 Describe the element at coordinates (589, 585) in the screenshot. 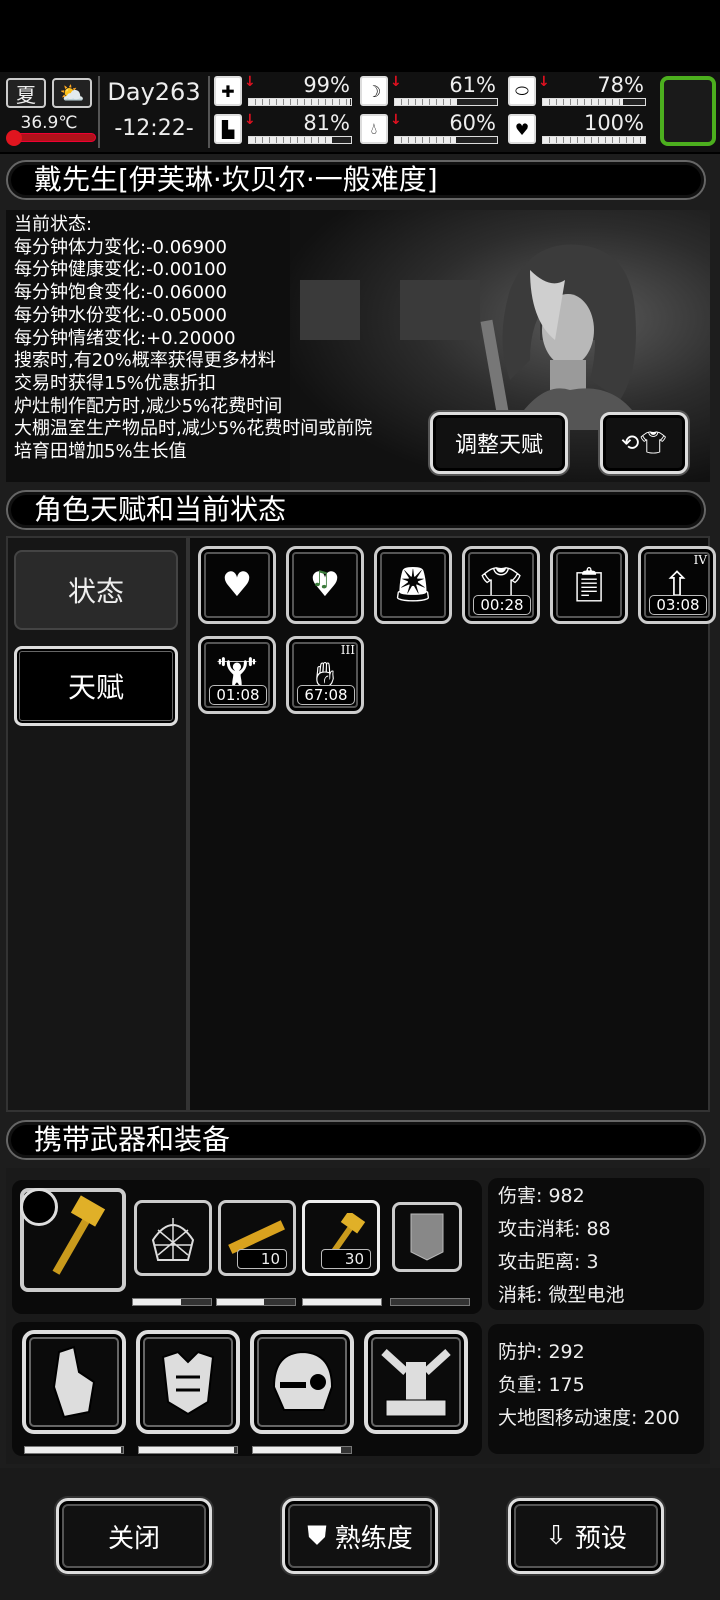

I see `medicine-icon: 📋︎` at that location.